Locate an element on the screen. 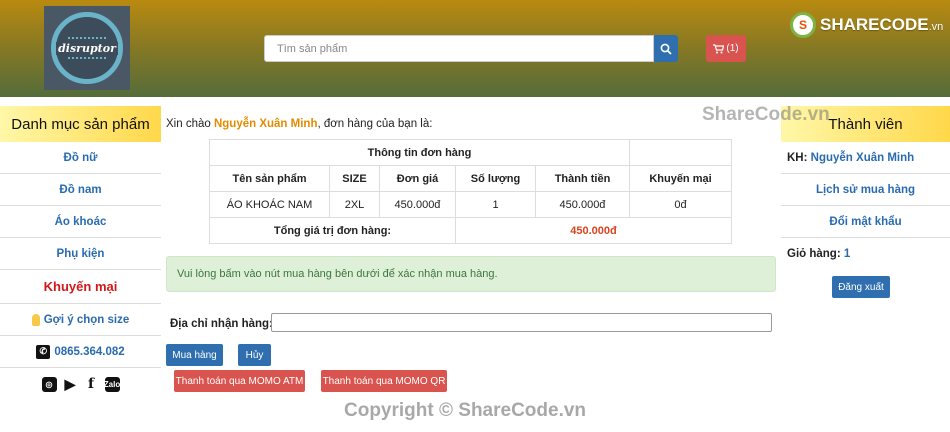 The height and width of the screenshot is (432, 950). address-label: Địa chỉ nhận hàng: is located at coordinates (221, 324).